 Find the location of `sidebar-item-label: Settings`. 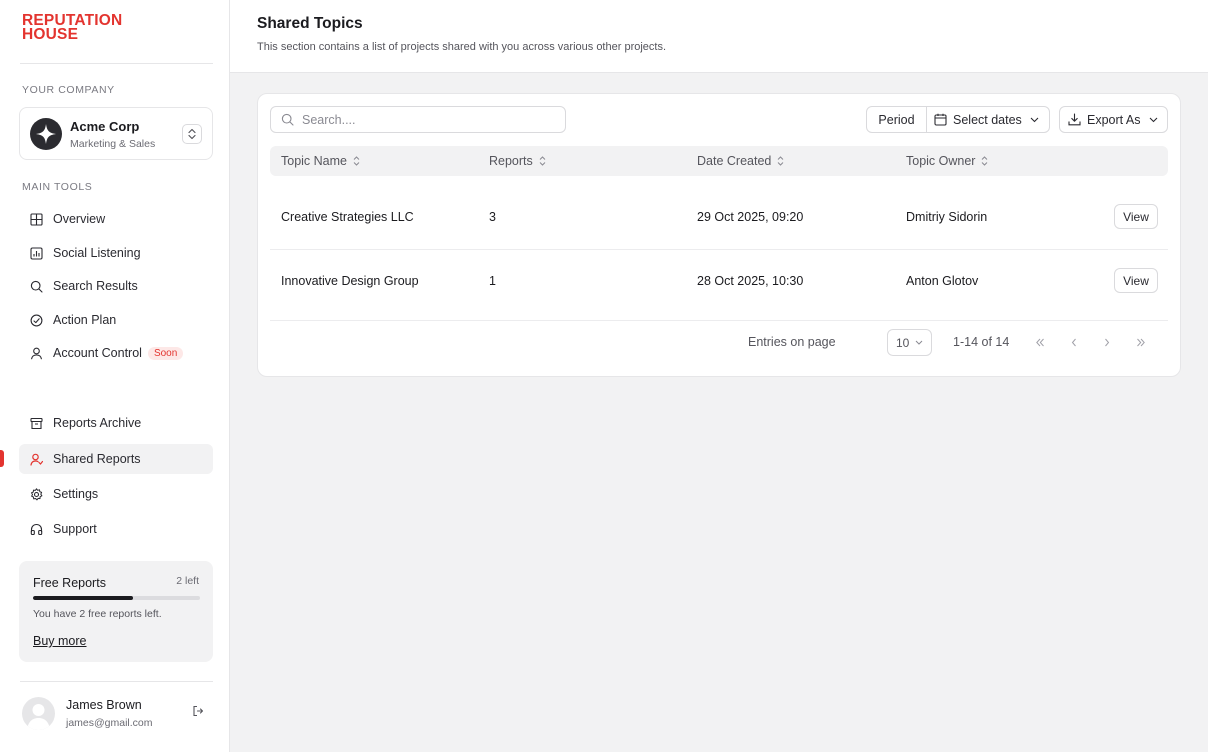

sidebar-item-label: Settings is located at coordinates (76, 494).